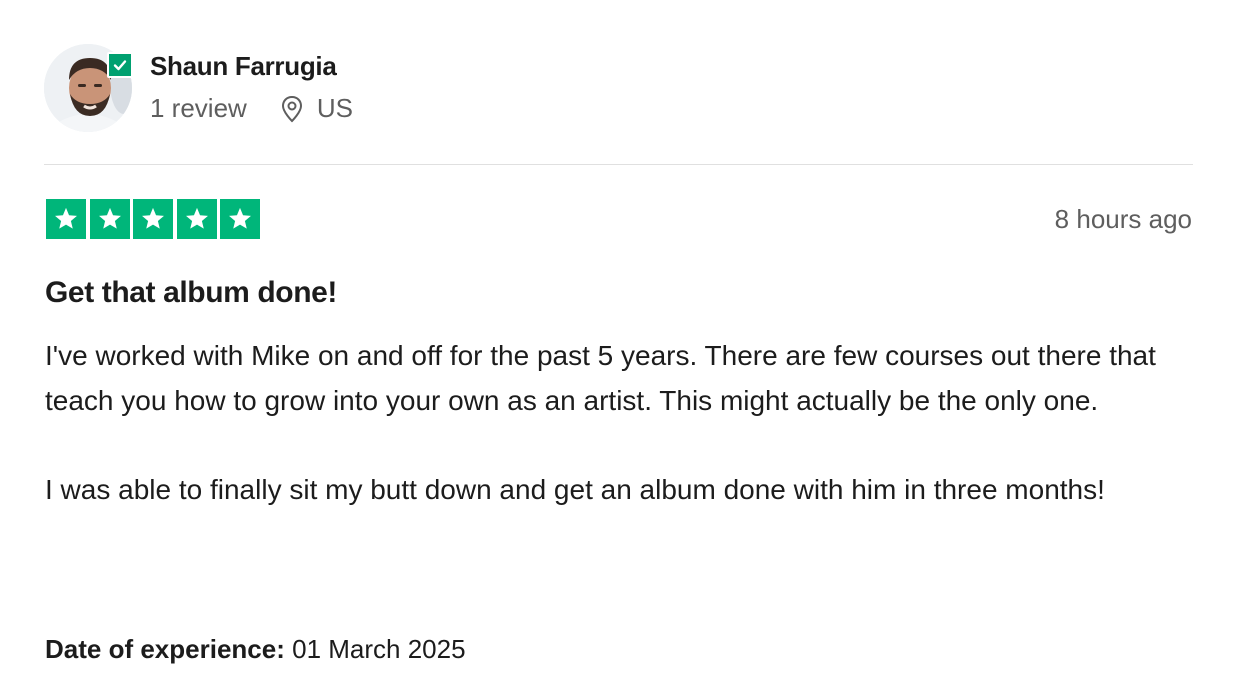 The height and width of the screenshot is (698, 1236). I want to click on date-of-experience: Date of experience: 01 March 2025, so click(255, 649).